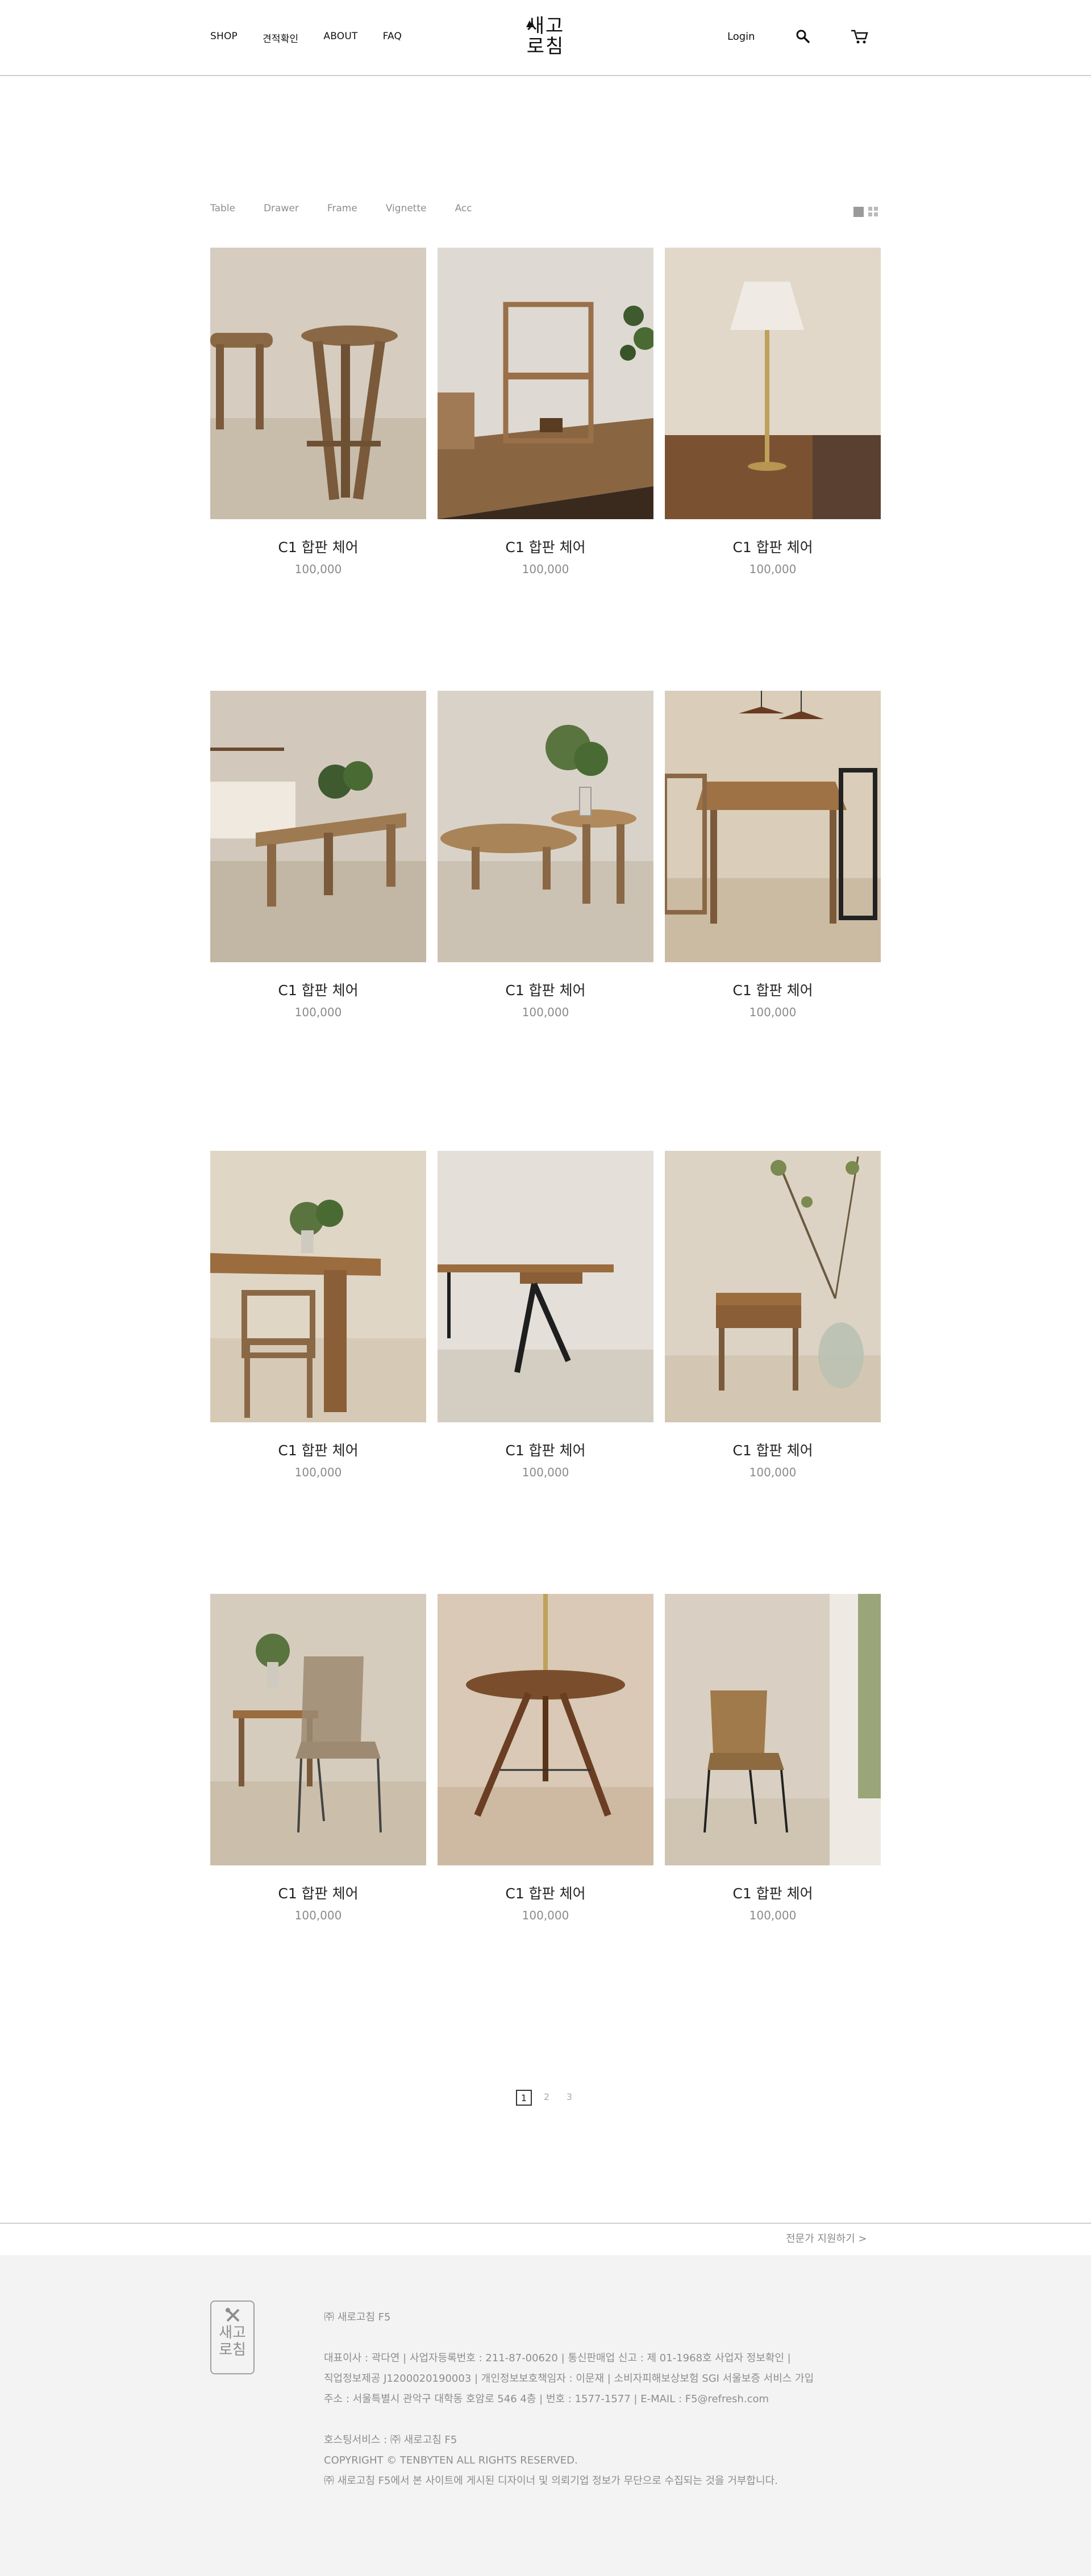 The width and height of the screenshot is (1091, 2576). What do you see at coordinates (463, 208) in the screenshot?
I see `filter-acc: Acc` at bounding box center [463, 208].